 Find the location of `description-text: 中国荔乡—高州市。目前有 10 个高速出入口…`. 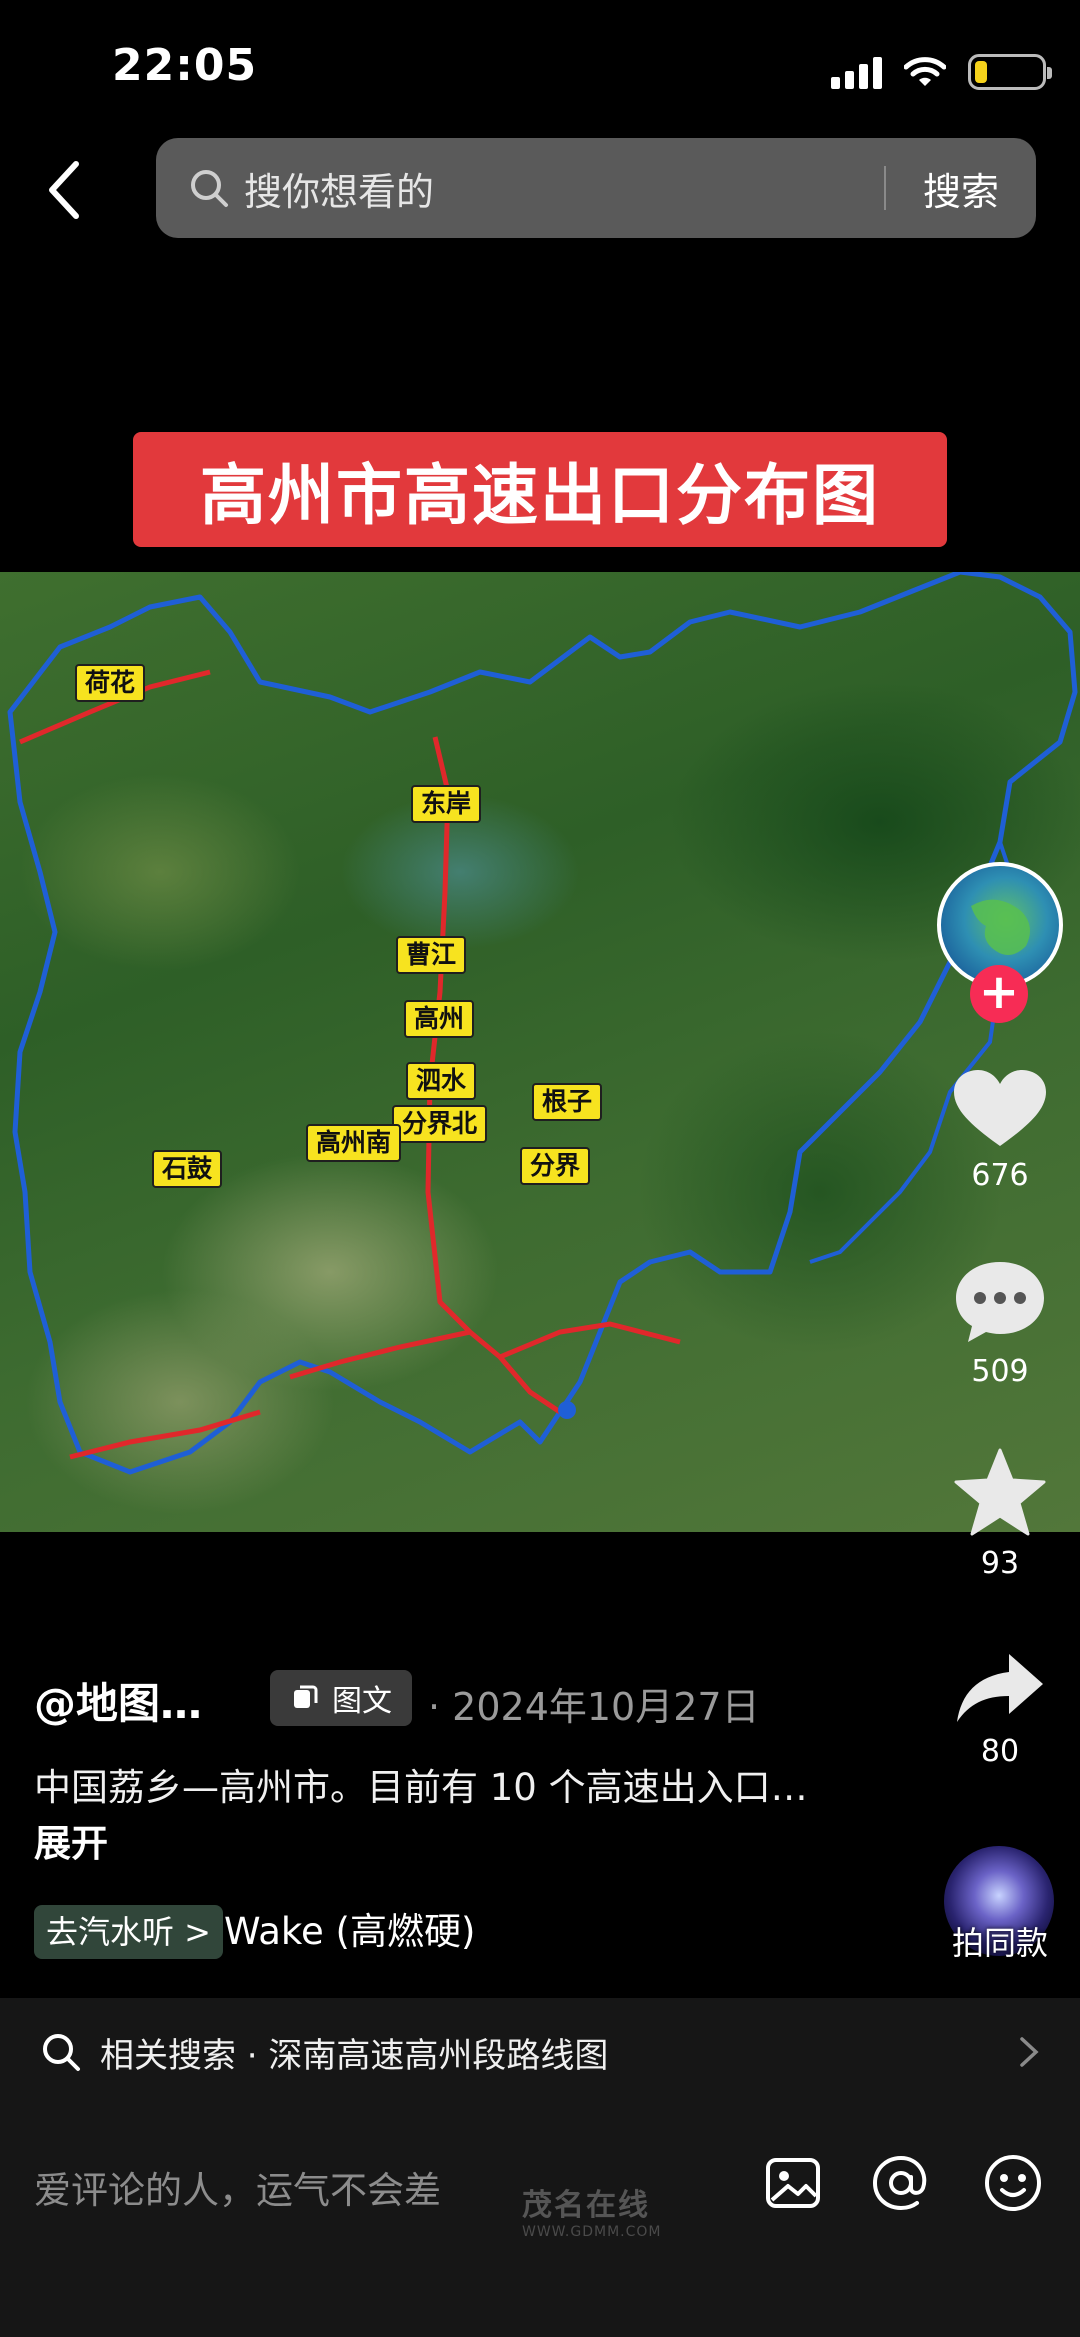

description-text: 中国荔乡—高州市。目前有 10 个高速出入口… is located at coordinates (421, 1787).